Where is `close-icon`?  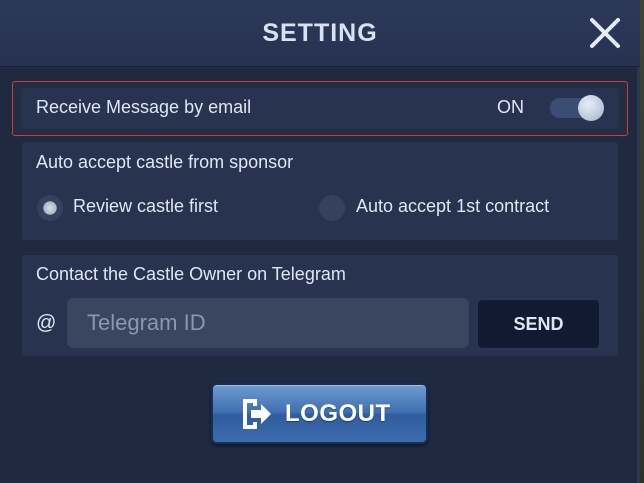 close-icon is located at coordinates (605, 33).